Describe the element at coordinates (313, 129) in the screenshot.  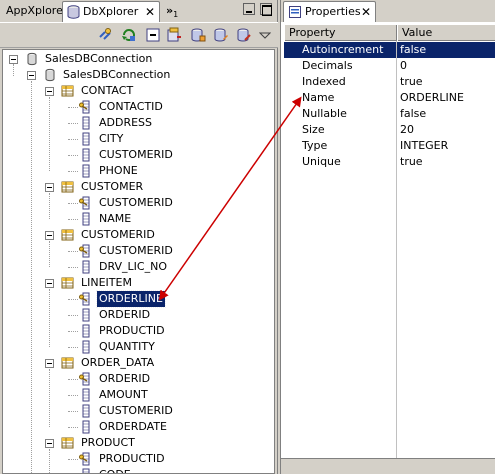
I see `property-key: Size` at that location.